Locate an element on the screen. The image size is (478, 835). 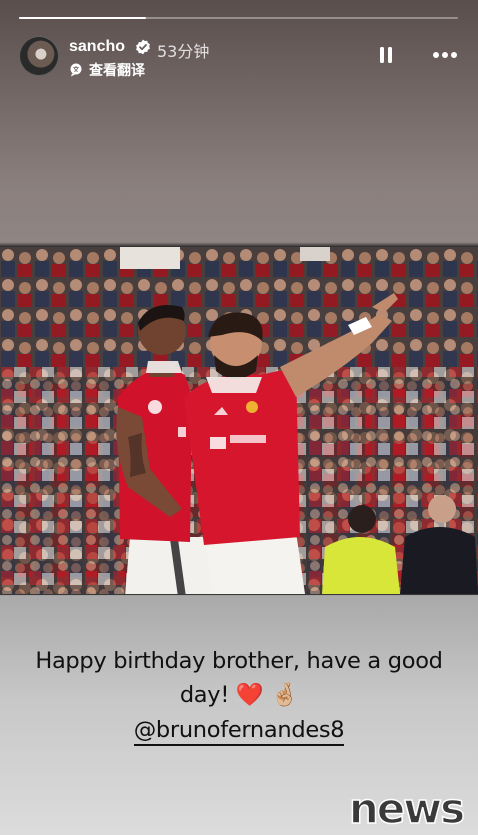
story-progress-bar is located at coordinates (238, 18).